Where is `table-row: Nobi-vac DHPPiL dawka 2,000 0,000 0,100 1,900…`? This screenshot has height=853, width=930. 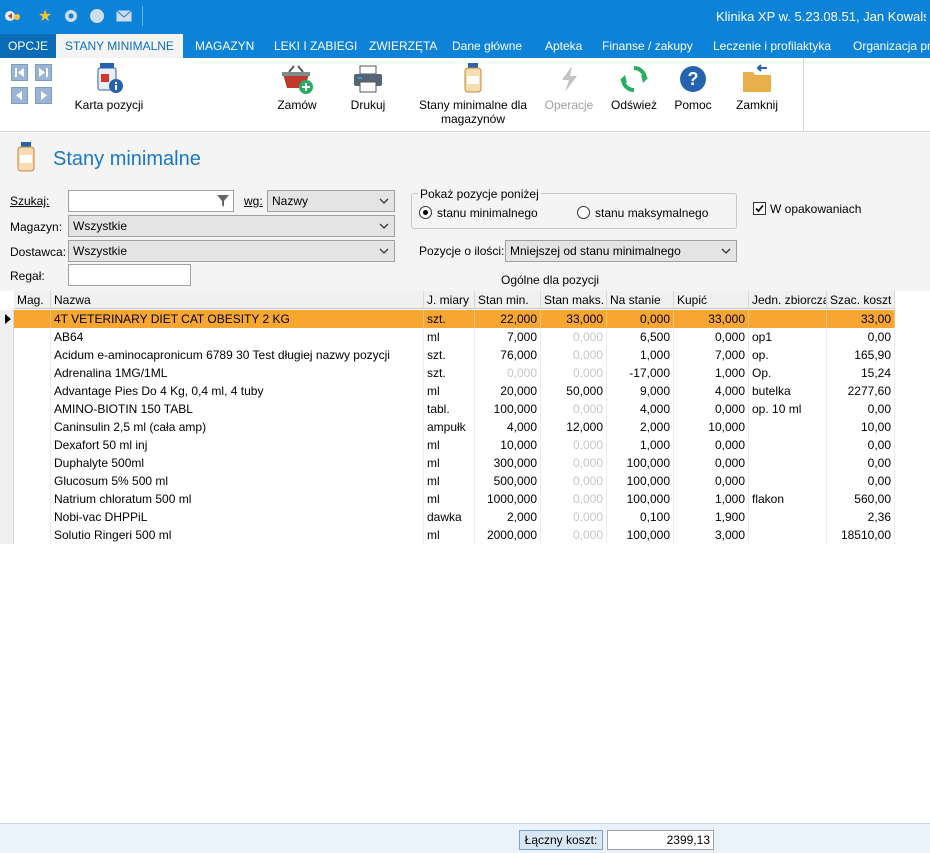
table-row: Nobi-vac DHPPiL dawka 2,000 0,000 0,100 1,900… is located at coordinates (447, 517).